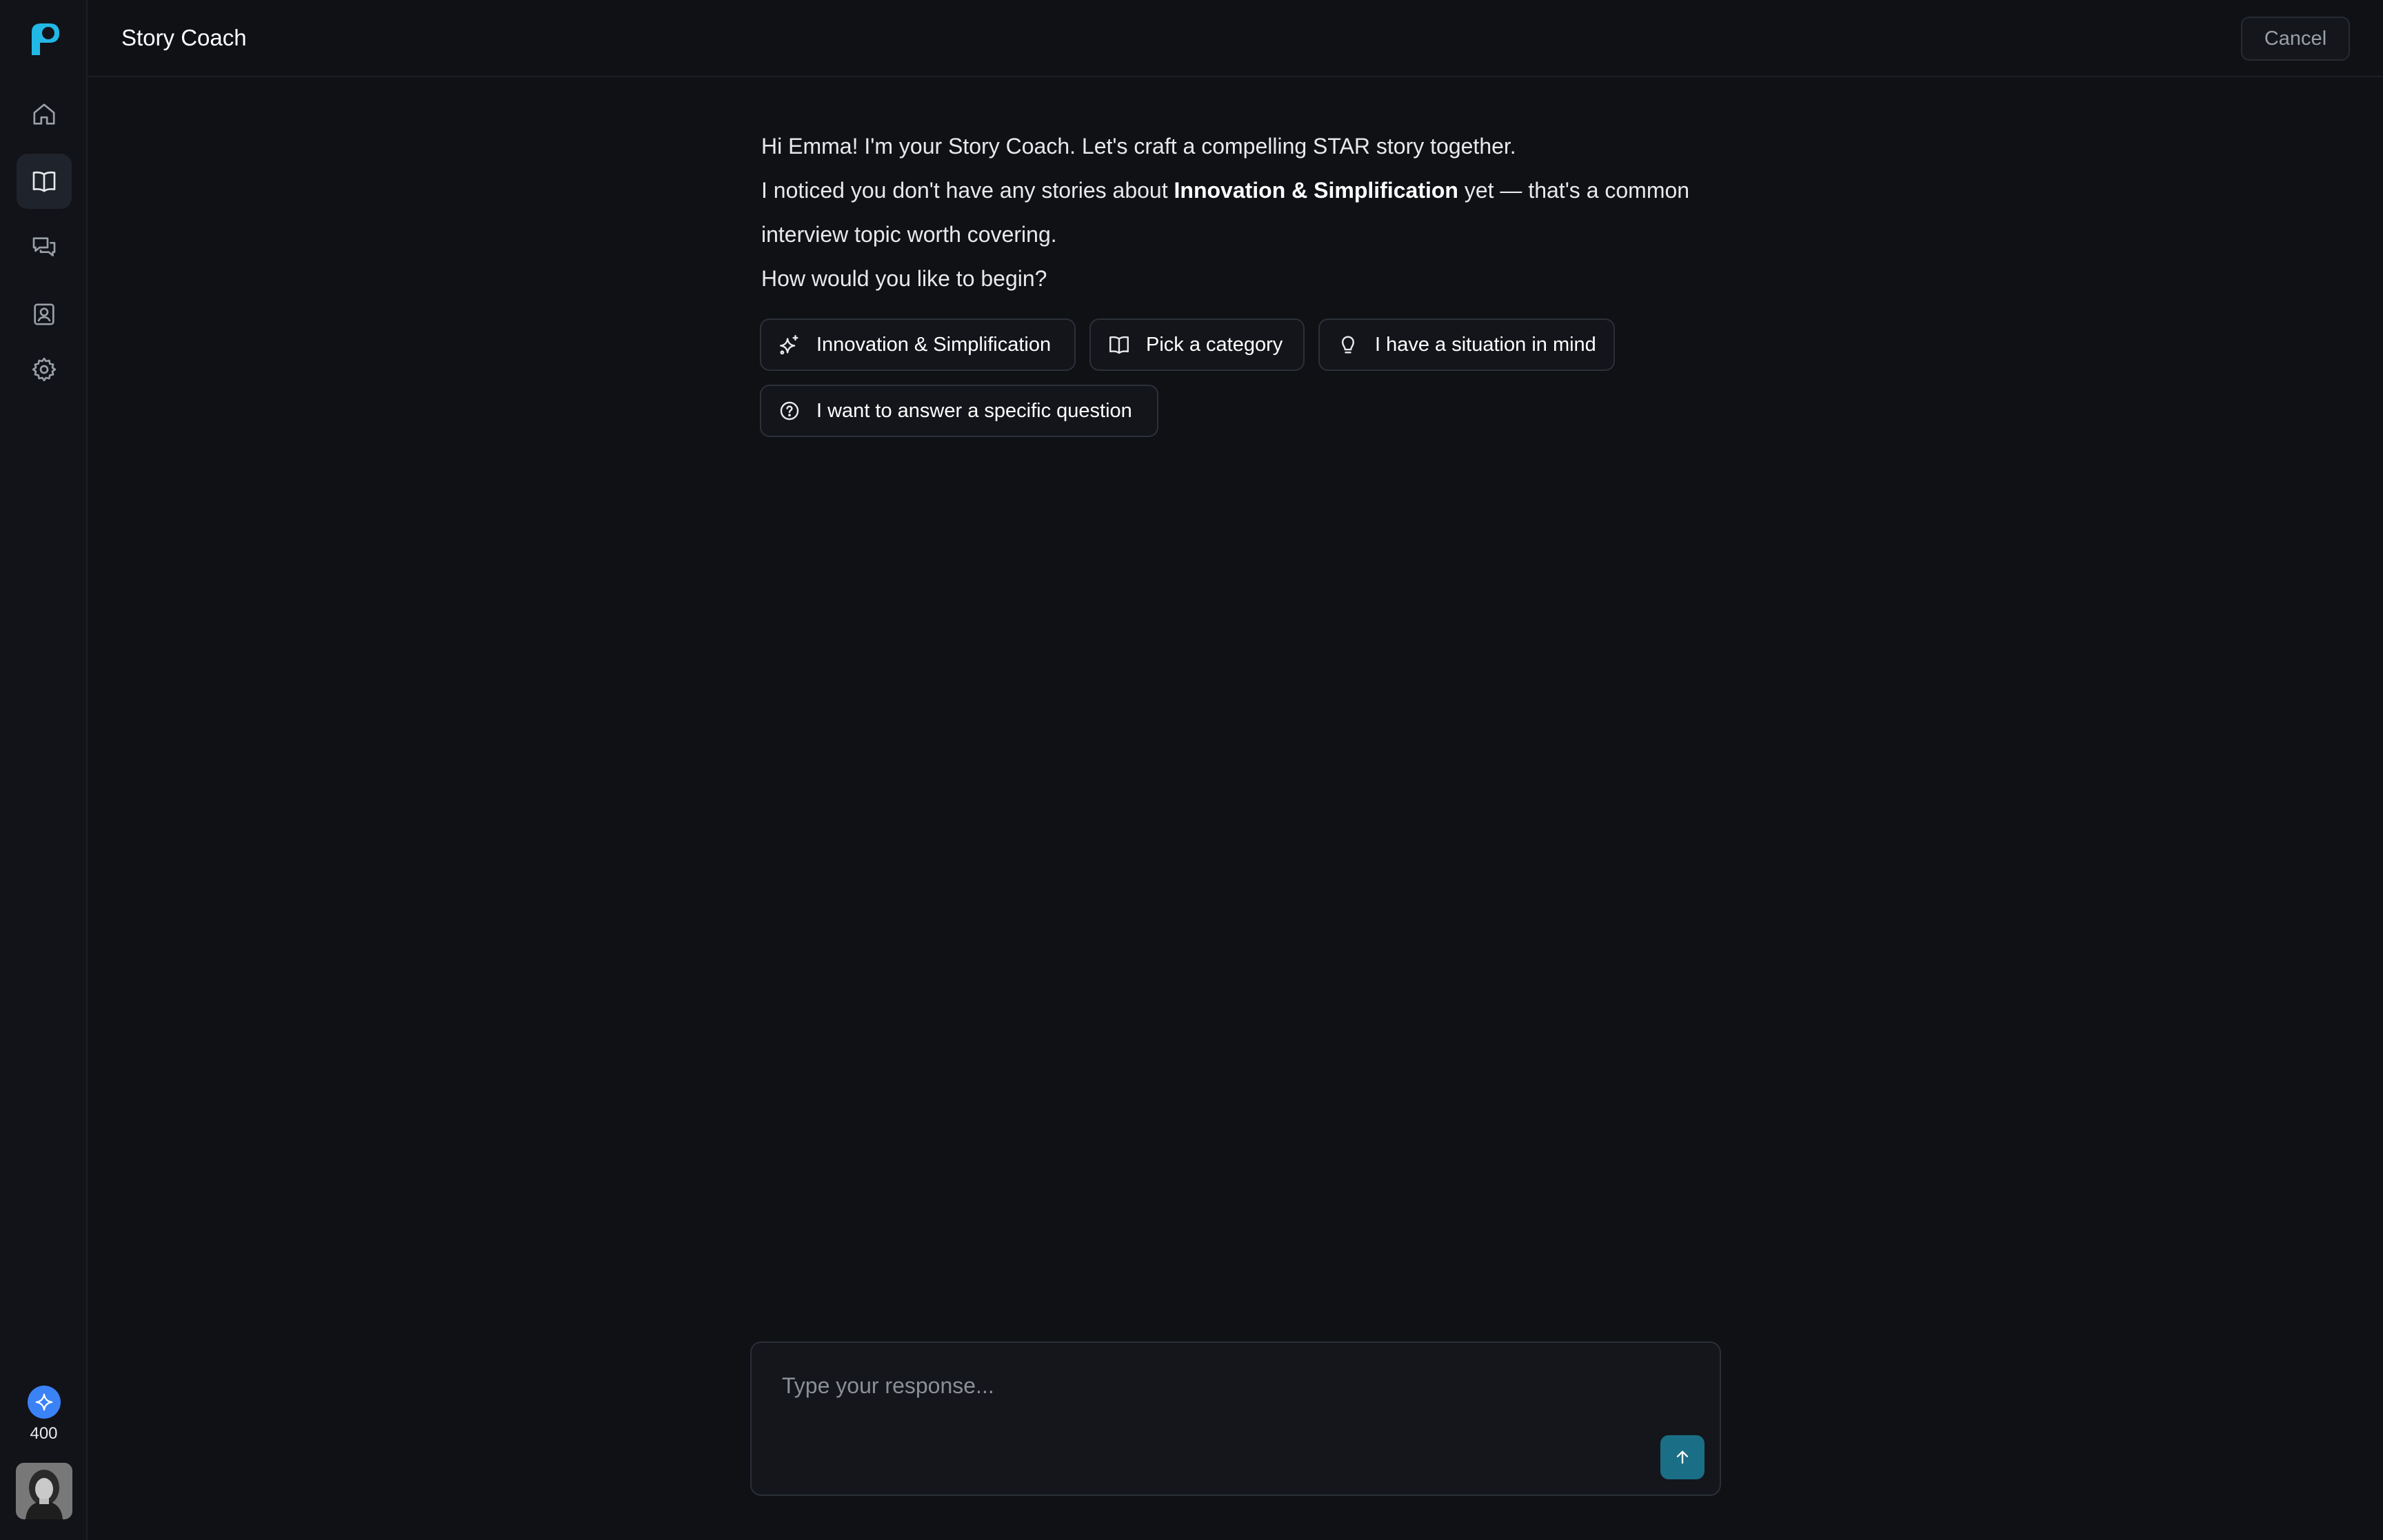 The height and width of the screenshot is (1540, 2383). What do you see at coordinates (1235, 39) in the screenshot?
I see `top-bar: Story Coach Cancel` at bounding box center [1235, 39].